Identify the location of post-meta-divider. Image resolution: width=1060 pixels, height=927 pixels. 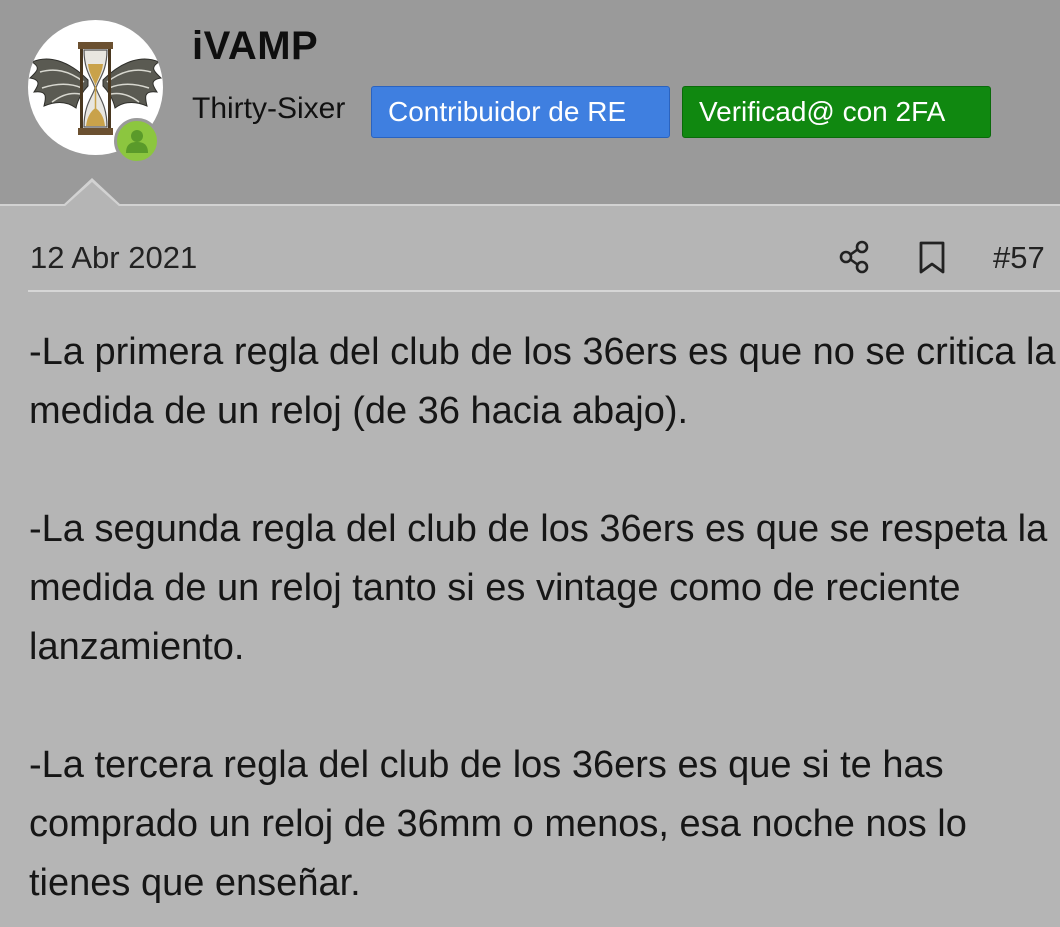
(544, 291).